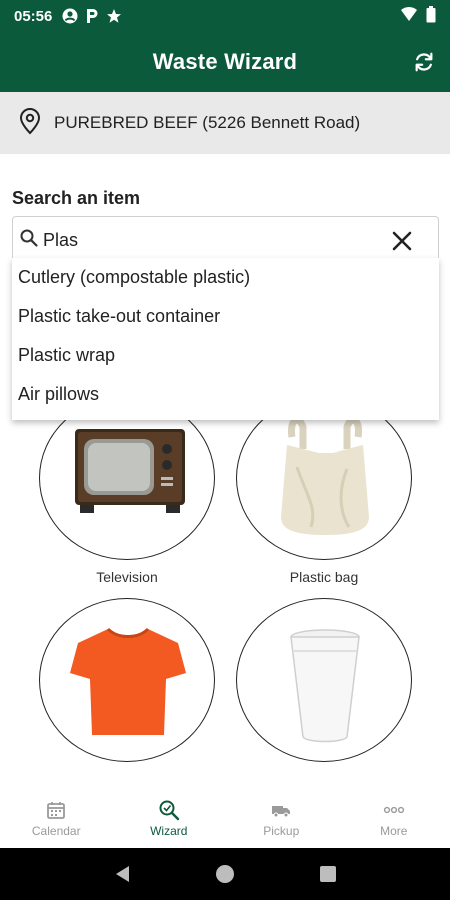 Image resolution: width=450 pixels, height=900 pixels. I want to click on nav-pickup: Pickup, so click(281, 819).